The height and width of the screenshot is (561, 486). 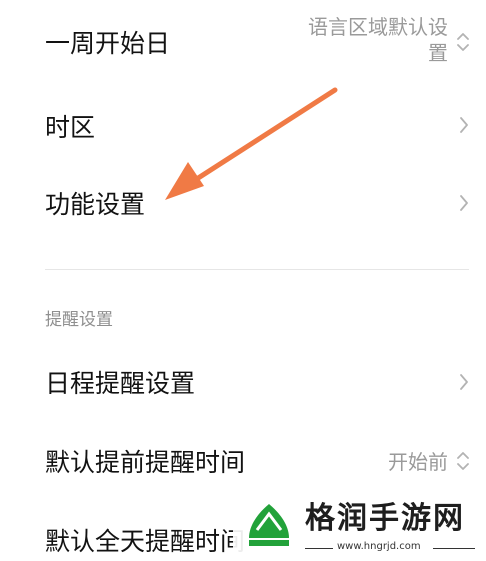 I want to click on watermark-rule-right, so click(x=454, y=548).